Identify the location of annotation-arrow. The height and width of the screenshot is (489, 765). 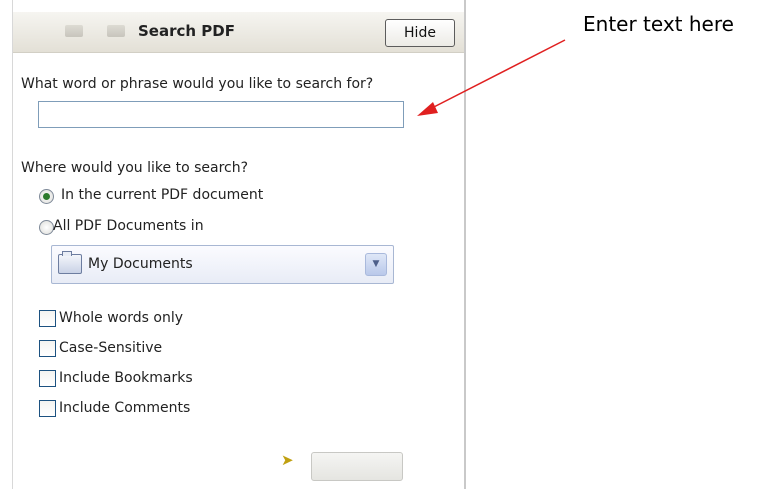
(491, 77).